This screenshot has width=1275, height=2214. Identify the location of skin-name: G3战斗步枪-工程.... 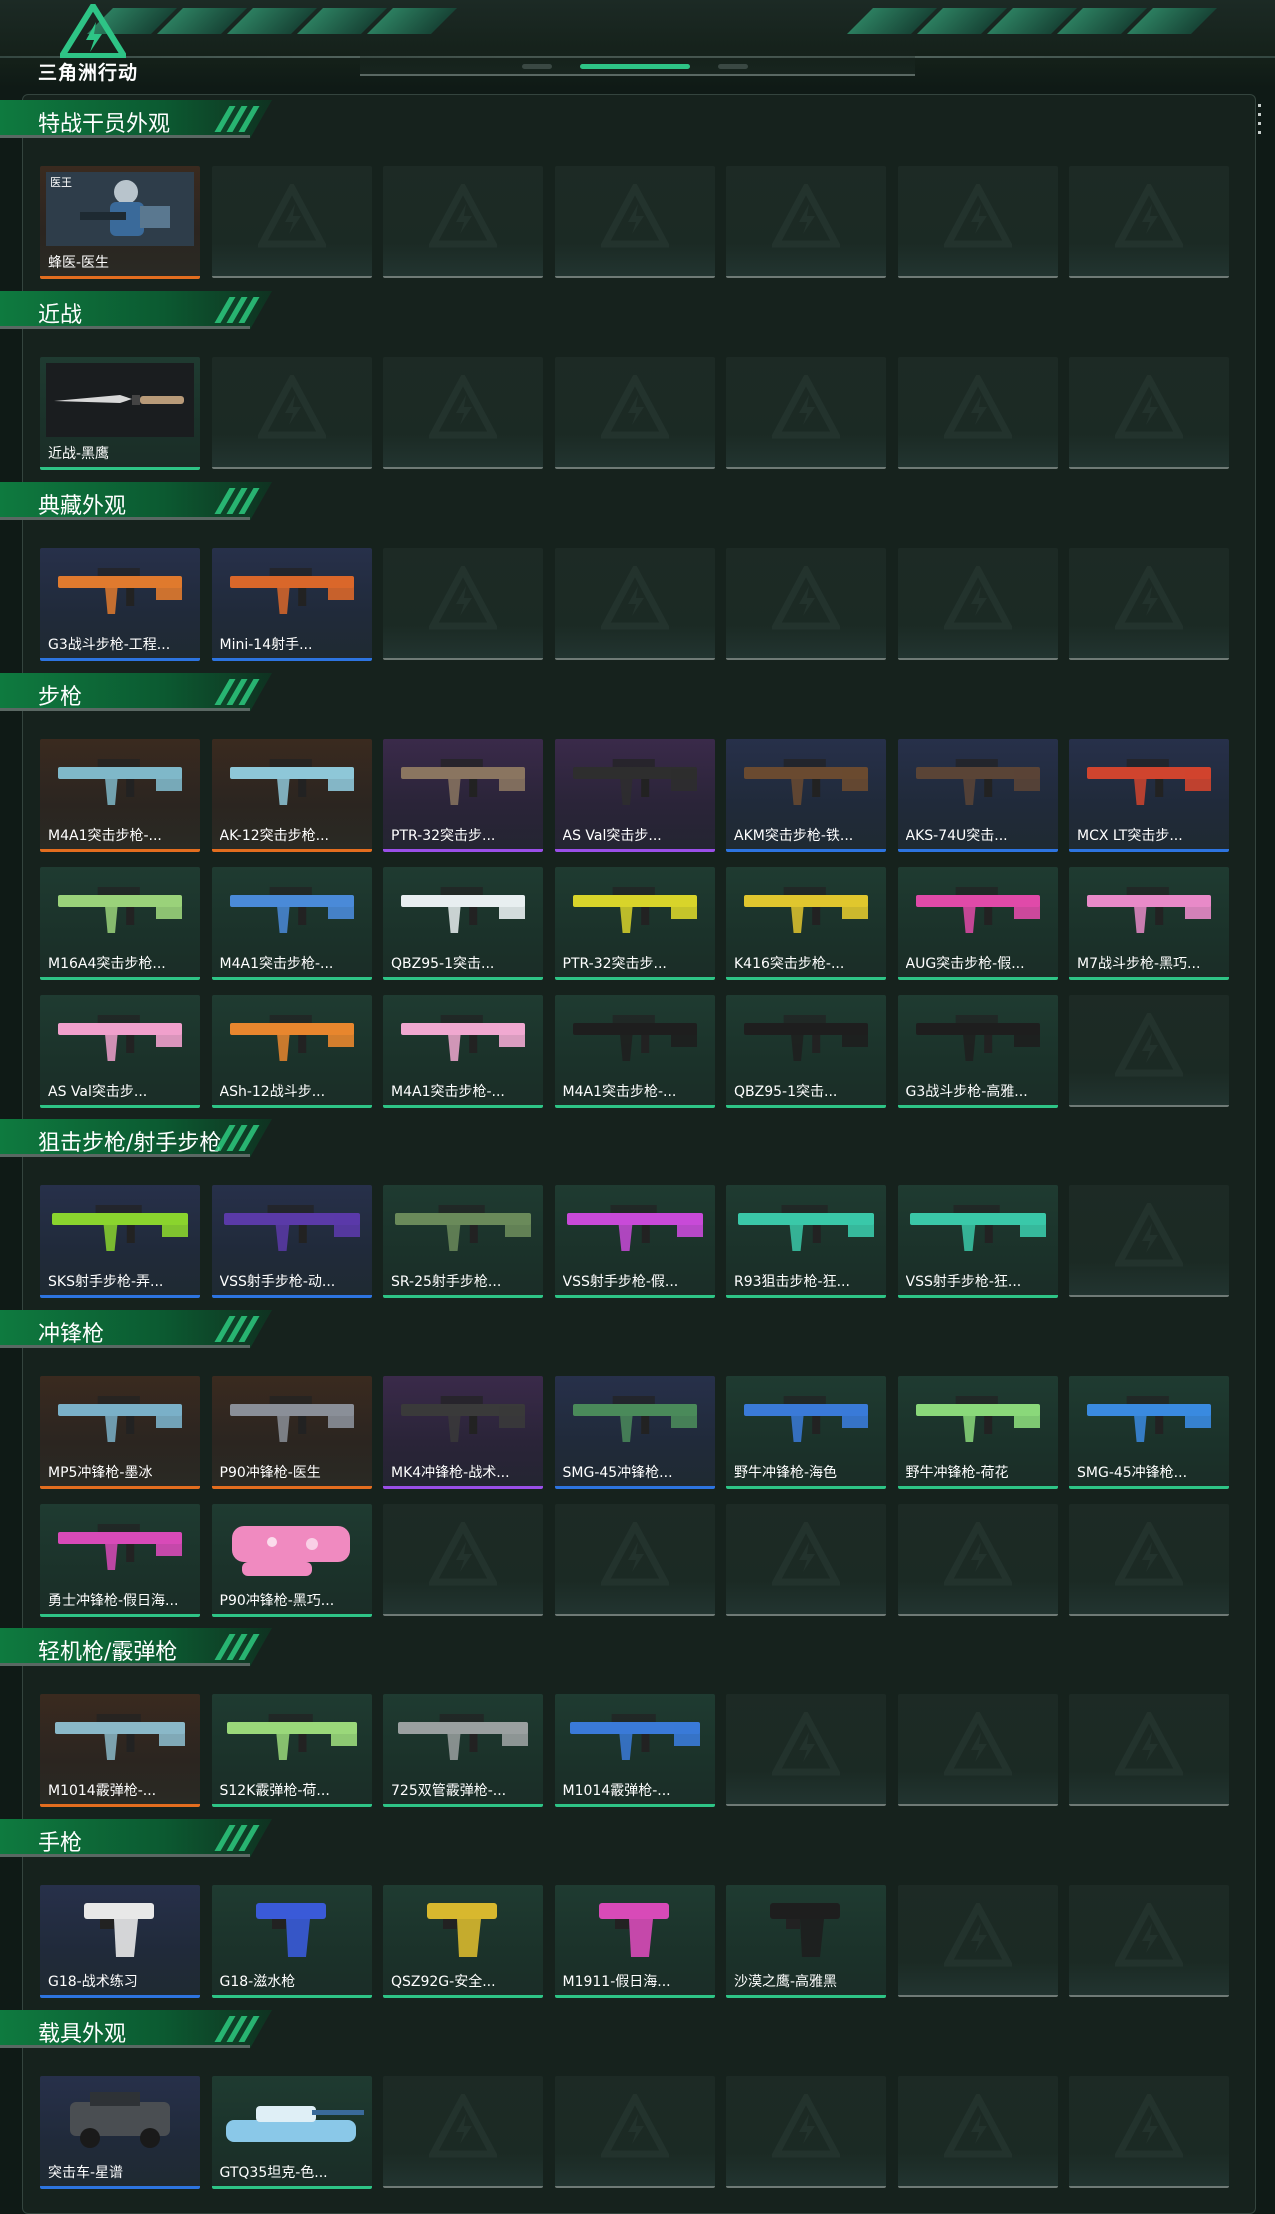
(109, 645).